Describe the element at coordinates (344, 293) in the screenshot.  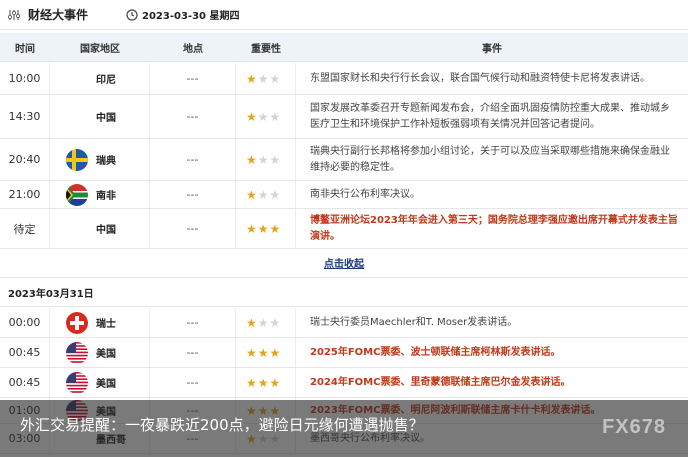
I see `day2-date-label: 2023年03月31日` at that location.